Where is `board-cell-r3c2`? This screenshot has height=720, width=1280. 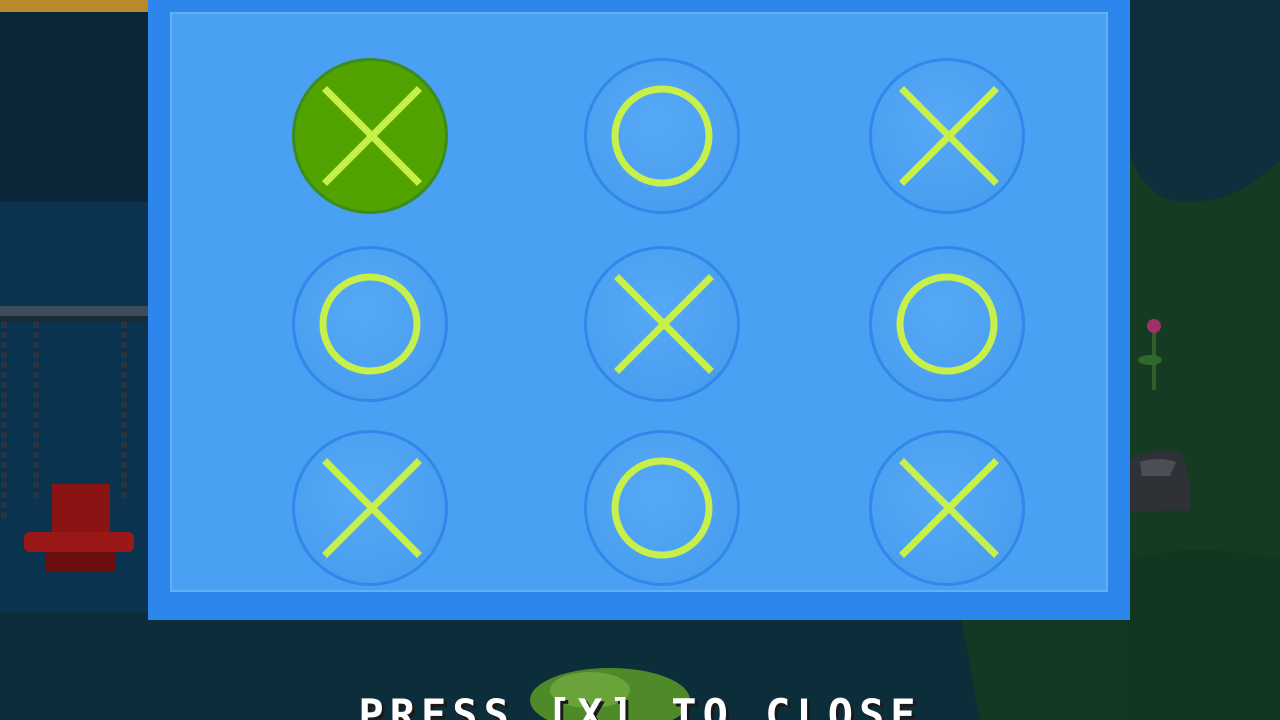
board-cell-r3c2 is located at coordinates (662, 508).